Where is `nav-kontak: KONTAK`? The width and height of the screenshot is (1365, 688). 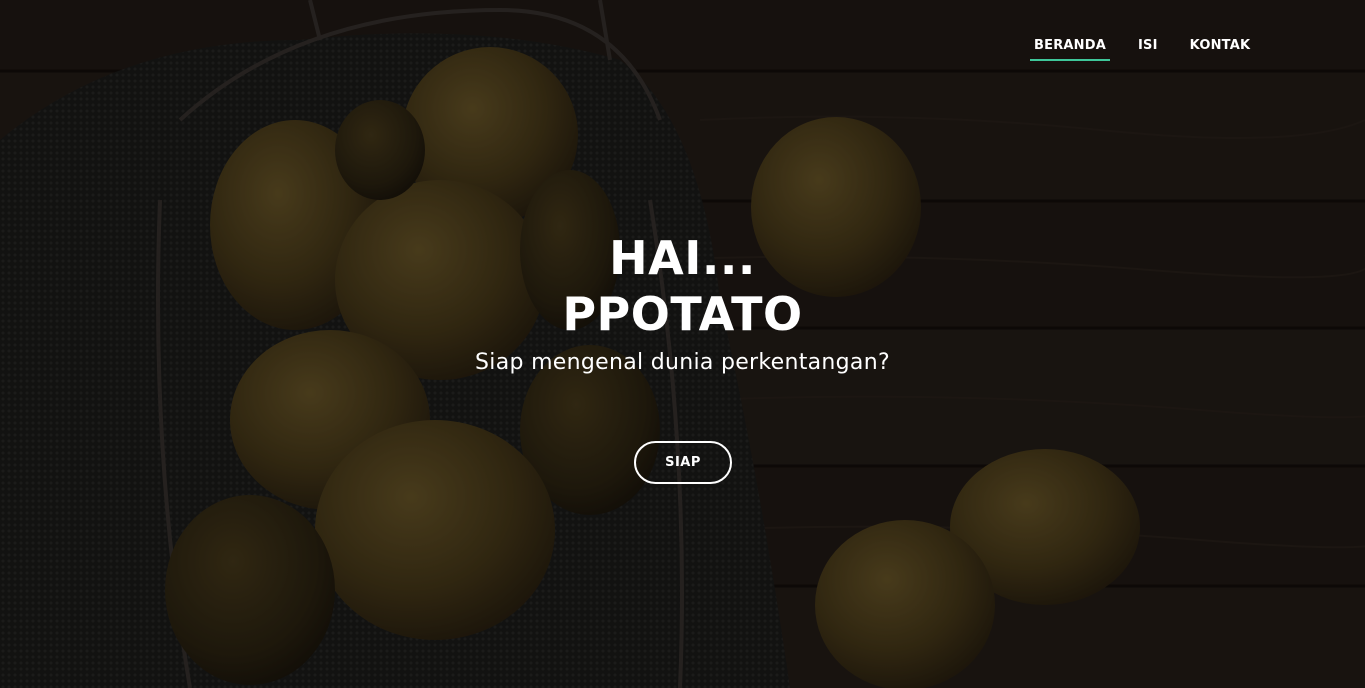 nav-kontak: KONTAK is located at coordinates (1220, 48).